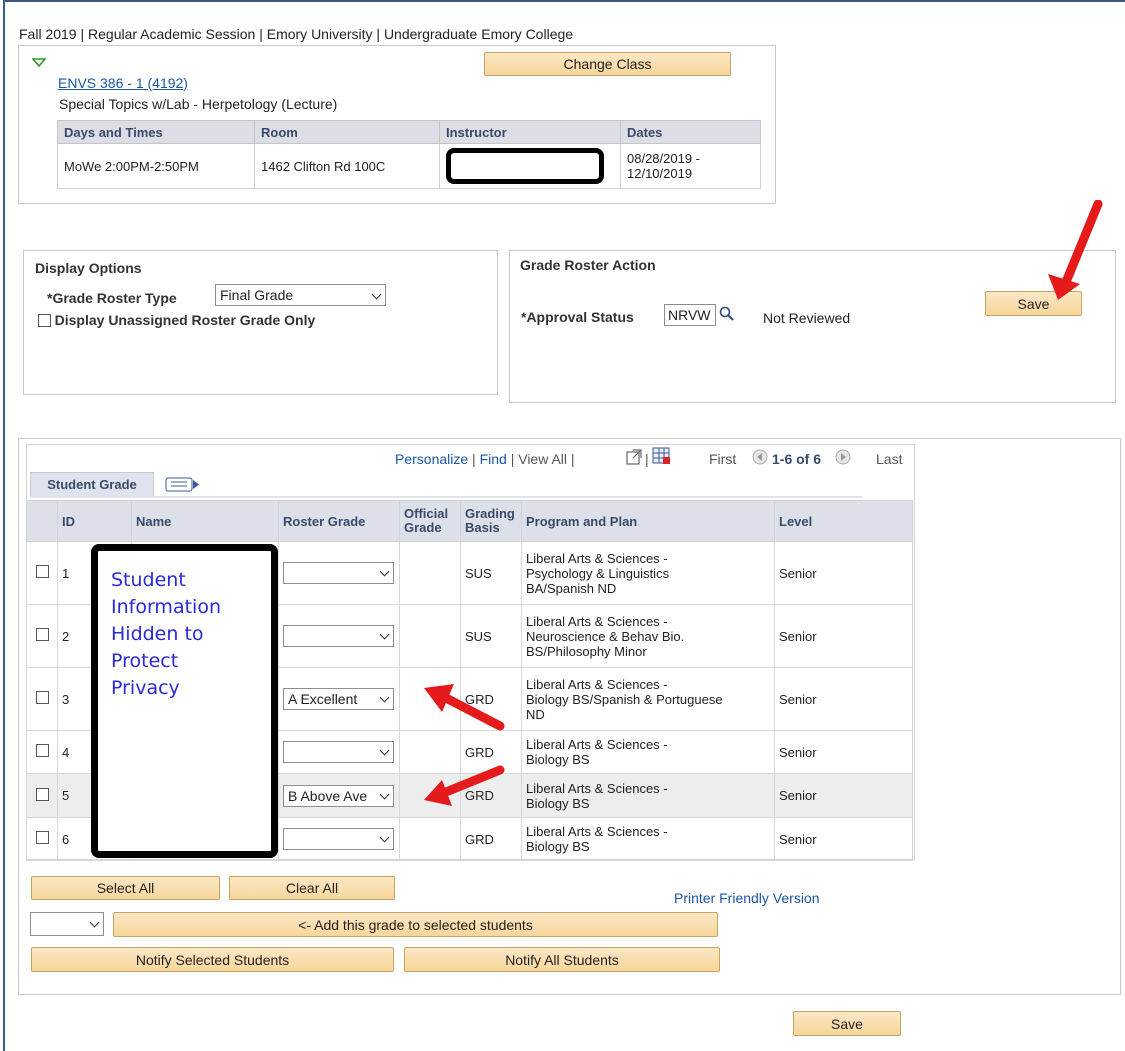 The image size is (1125, 1051). Describe the element at coordinates (205, 521) in the screenshot. I see `col-name: Name` at that location.